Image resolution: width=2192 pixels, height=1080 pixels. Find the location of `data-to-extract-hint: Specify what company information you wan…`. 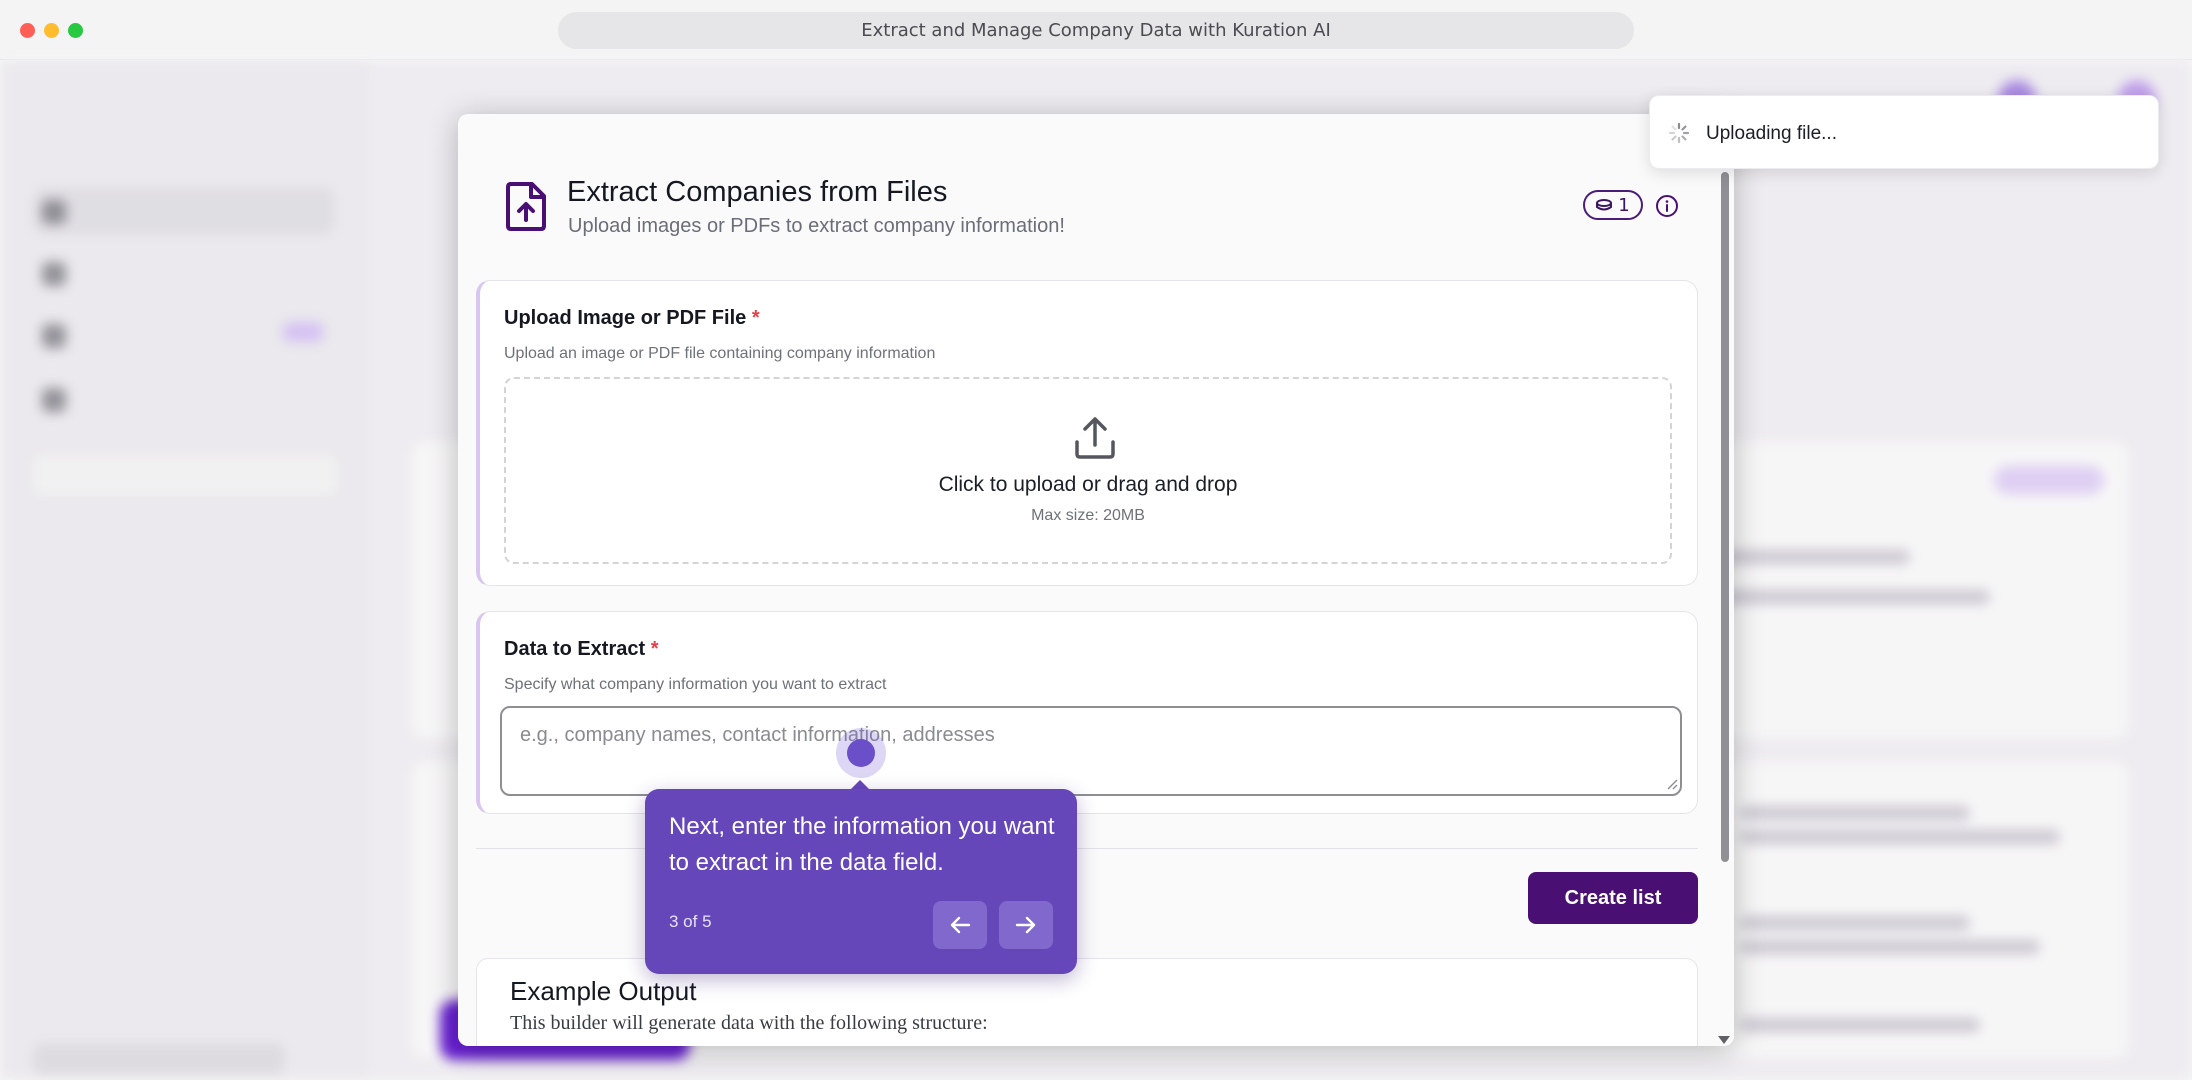

data-to-extract-hint: Specify what company information you wan… is located at coordinates (695, 684).